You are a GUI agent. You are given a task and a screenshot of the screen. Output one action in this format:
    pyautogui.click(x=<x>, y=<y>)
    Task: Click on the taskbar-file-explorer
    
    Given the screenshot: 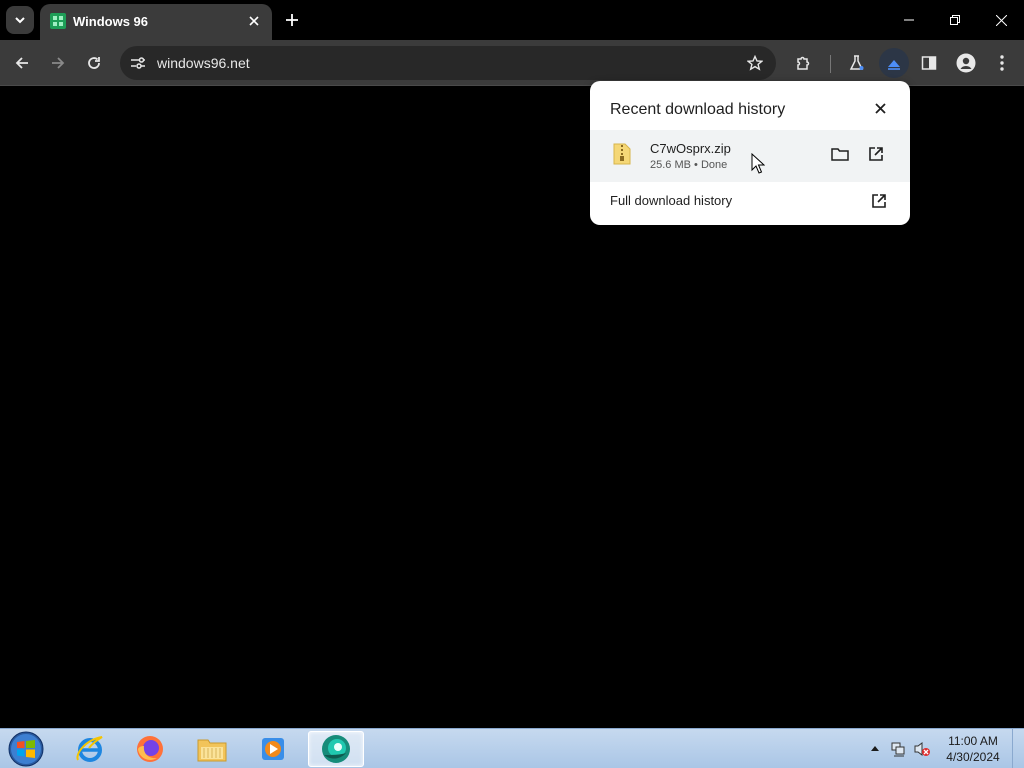 What is the action you would take?
    pyautogui.click(x=212, y=749)
    